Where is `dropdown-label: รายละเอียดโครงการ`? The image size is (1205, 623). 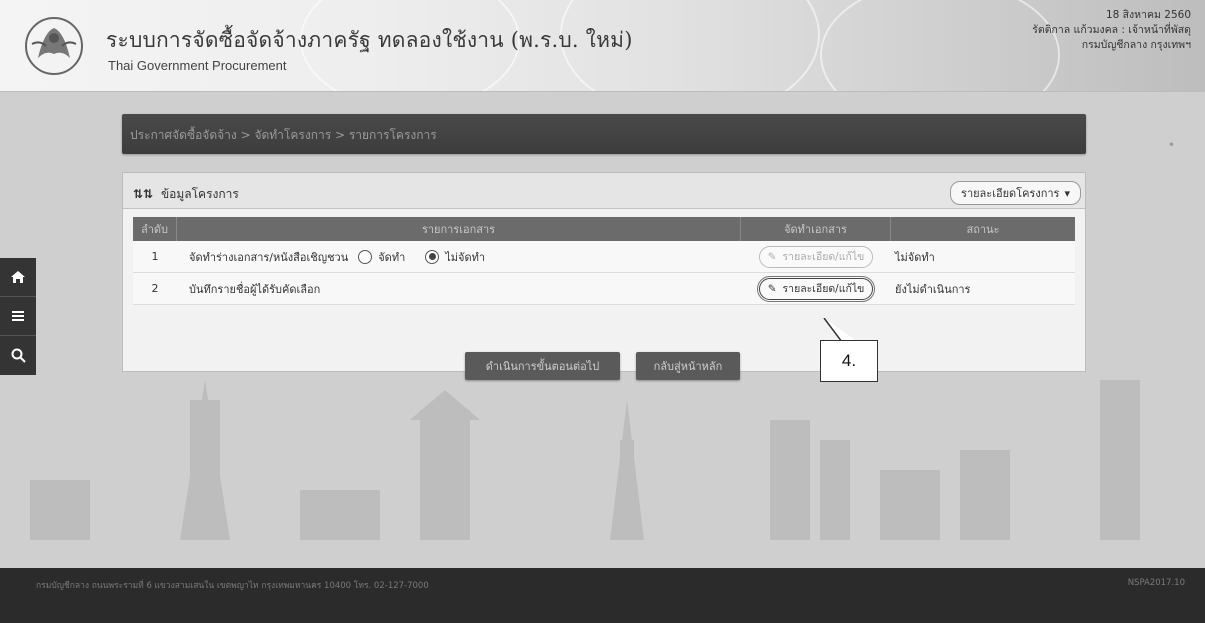 dropdown-label: รายละเอียดโครงการ is located at coordinates (1010, 193).